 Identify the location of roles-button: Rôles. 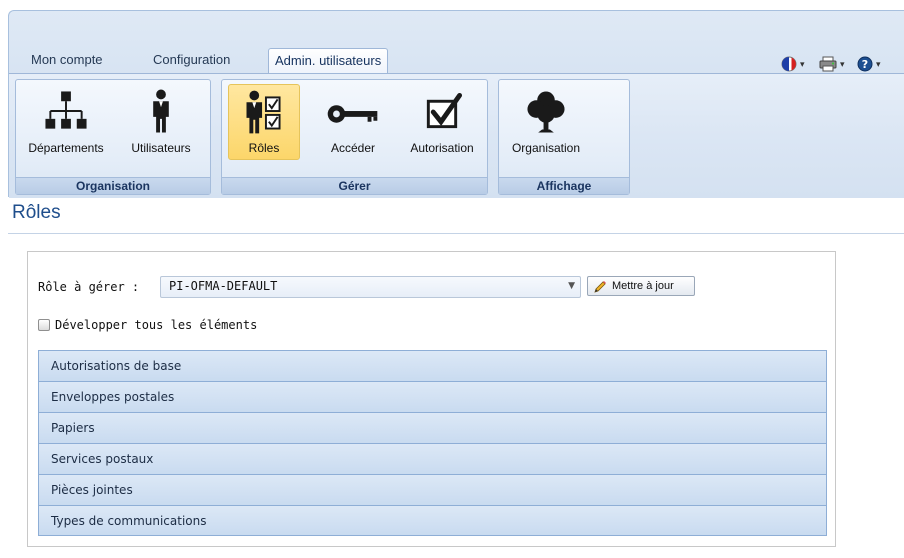
(264, 122).